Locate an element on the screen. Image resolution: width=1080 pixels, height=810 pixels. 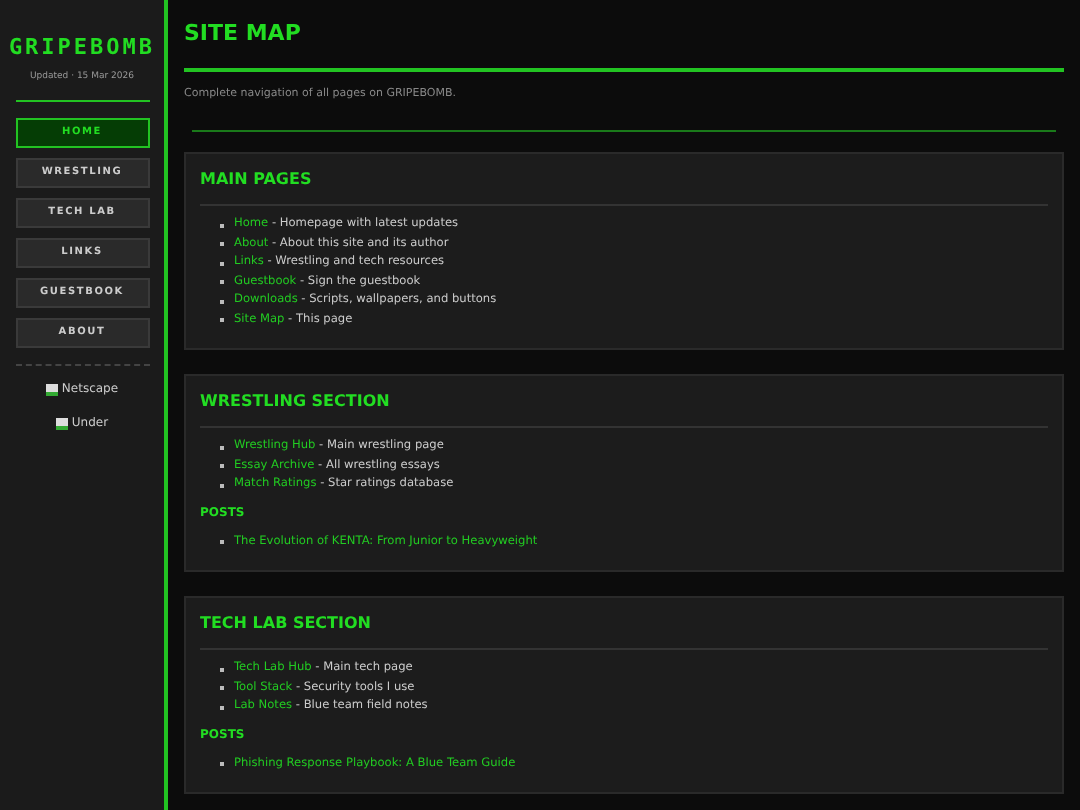
page-title: SITE MAP is located at coordinates (243, 34).